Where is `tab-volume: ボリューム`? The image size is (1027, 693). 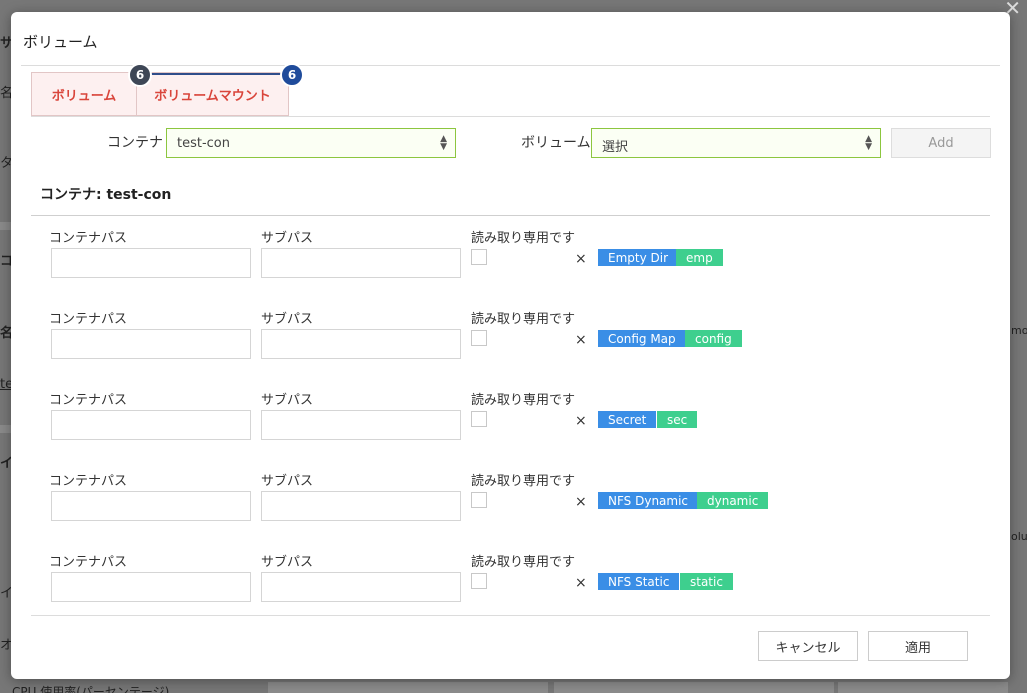 tab-volume: ボリューム is located at coordinates (84, 94).